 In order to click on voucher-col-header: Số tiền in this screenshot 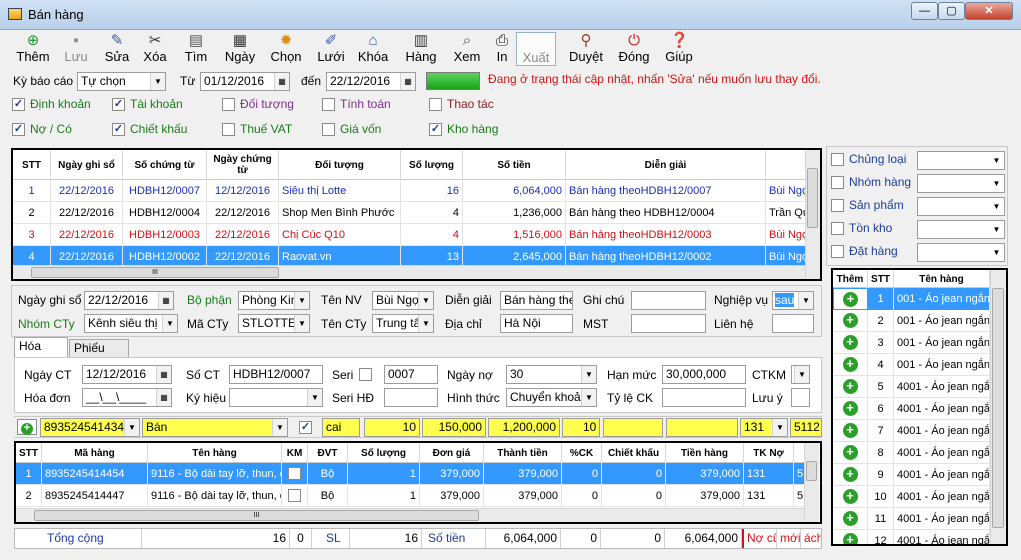, I will do `click(514, 165)`.